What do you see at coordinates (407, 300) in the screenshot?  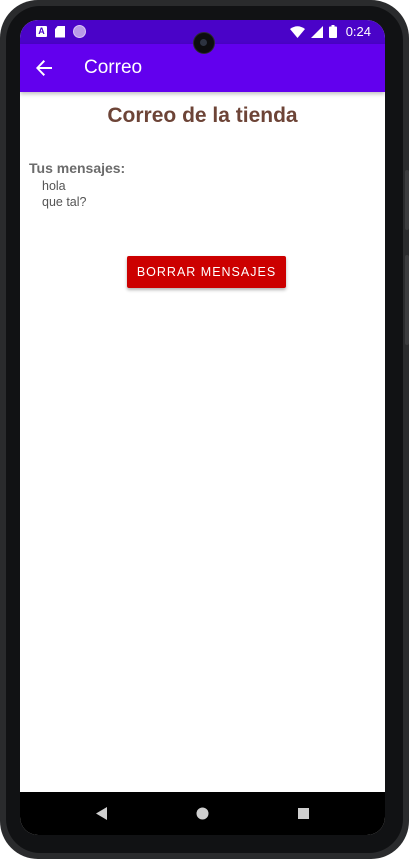 I see `volume-button` at bounding box center [407, 300].